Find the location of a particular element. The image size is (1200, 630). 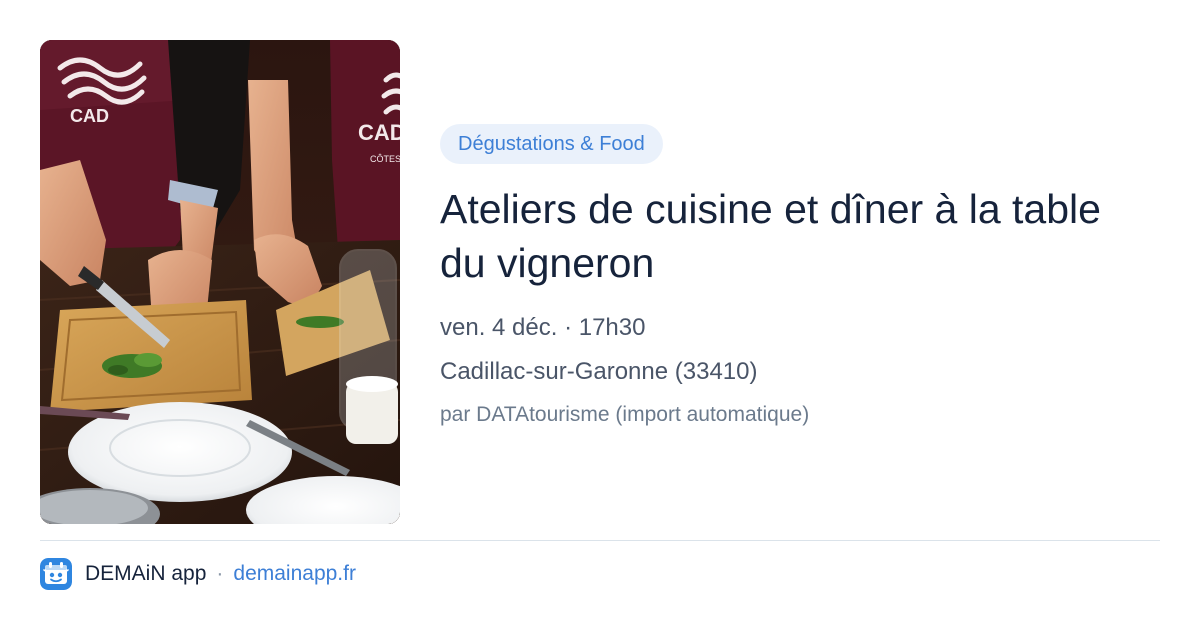

footer: DEMAiN app · demainapp.fr is located at coordinates (198, 574).